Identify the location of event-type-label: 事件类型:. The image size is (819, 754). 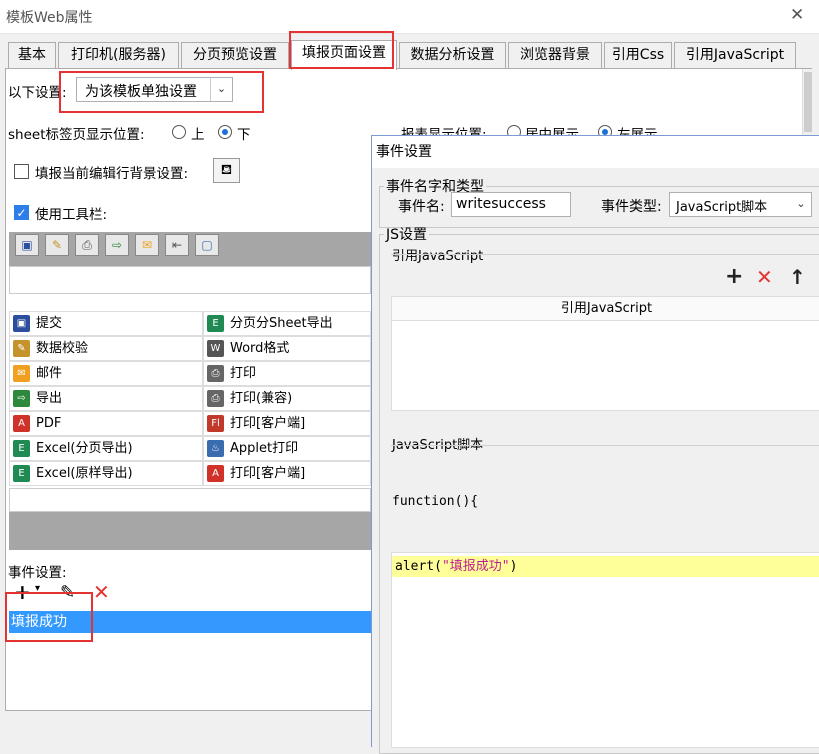
(631, 207).